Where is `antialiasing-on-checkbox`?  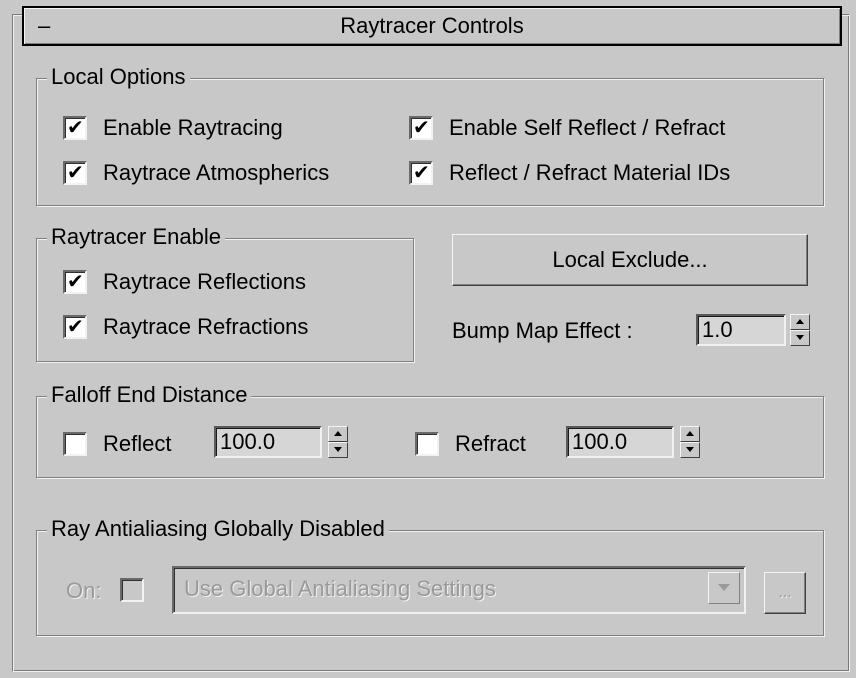
antialiasing-on-checkbox is located at coordinates (132, 590).